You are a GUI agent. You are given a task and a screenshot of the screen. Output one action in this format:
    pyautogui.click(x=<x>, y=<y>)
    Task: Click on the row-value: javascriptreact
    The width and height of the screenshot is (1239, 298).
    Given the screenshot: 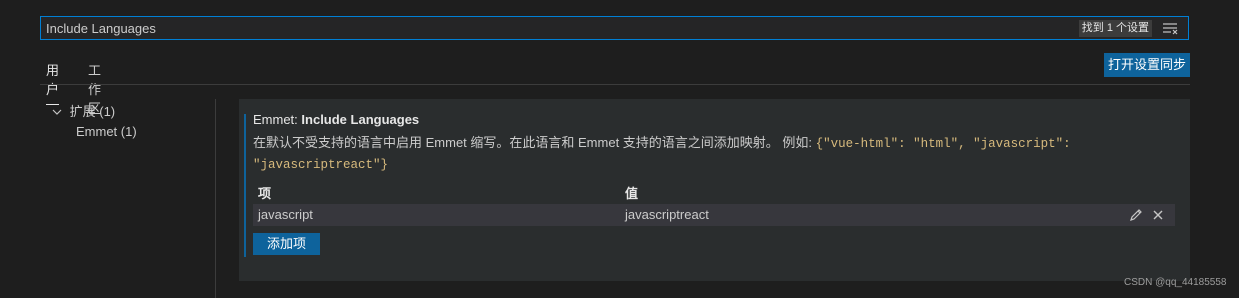 What is the action you would take?
    pyautogui.click(x=667, y=214)
    